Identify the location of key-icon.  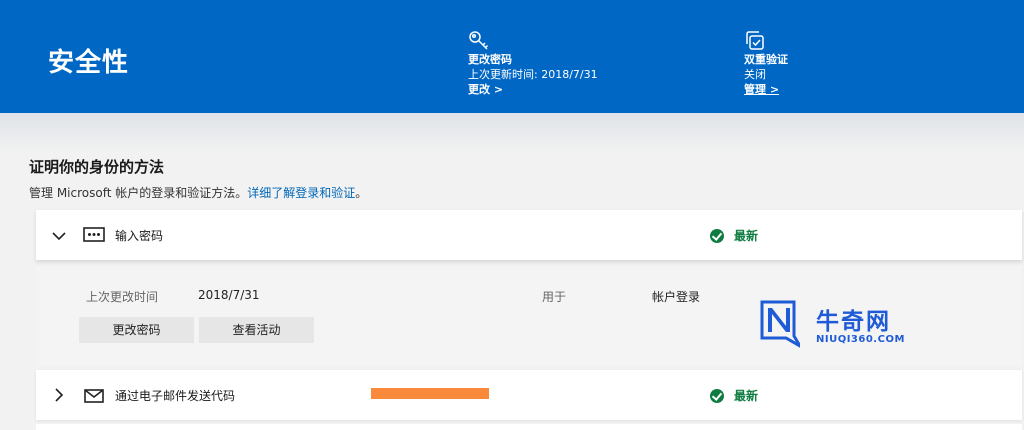
(479, 41).